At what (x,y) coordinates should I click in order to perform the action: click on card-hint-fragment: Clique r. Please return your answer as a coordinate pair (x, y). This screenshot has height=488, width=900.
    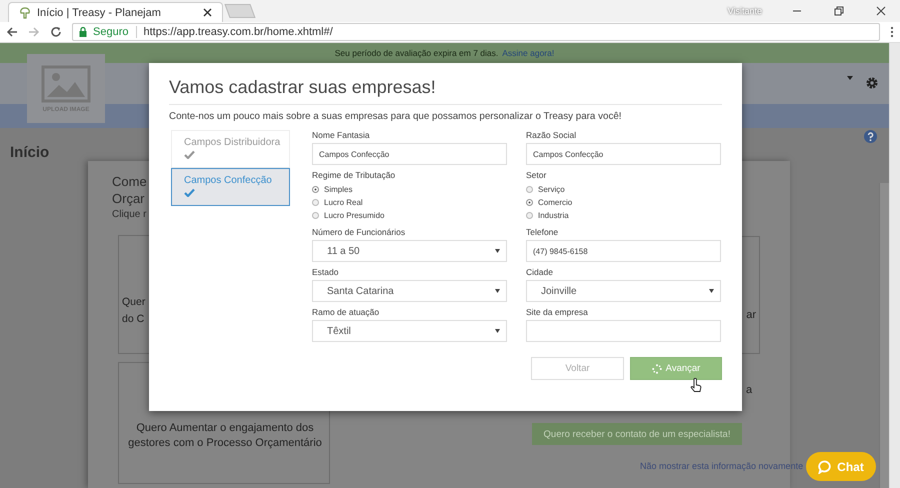
    Looking at the image, I should click on (129, 215).